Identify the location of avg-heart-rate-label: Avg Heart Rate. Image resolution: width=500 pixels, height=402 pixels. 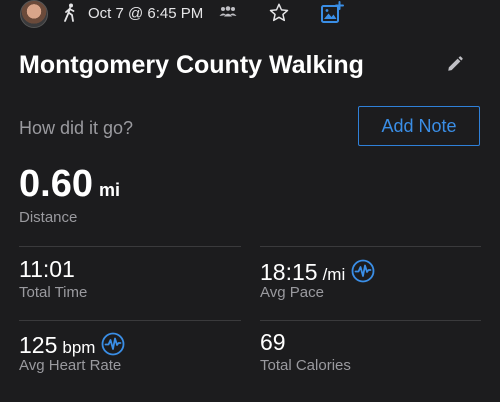
(70, 365).